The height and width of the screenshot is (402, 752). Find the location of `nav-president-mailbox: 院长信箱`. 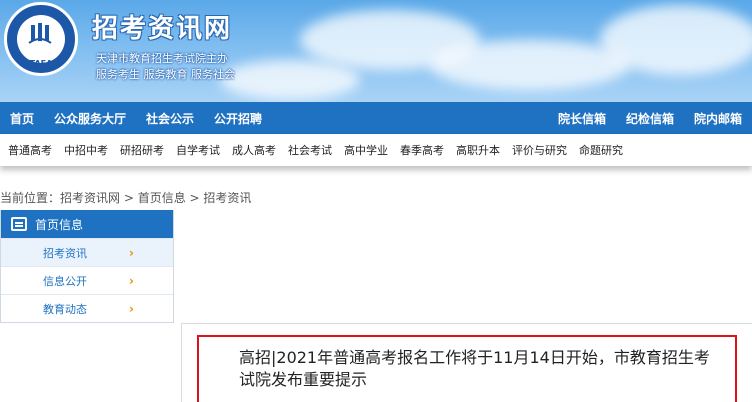

nav-president-mailbox: 院长信箱 is located at coordinates (582, 118).